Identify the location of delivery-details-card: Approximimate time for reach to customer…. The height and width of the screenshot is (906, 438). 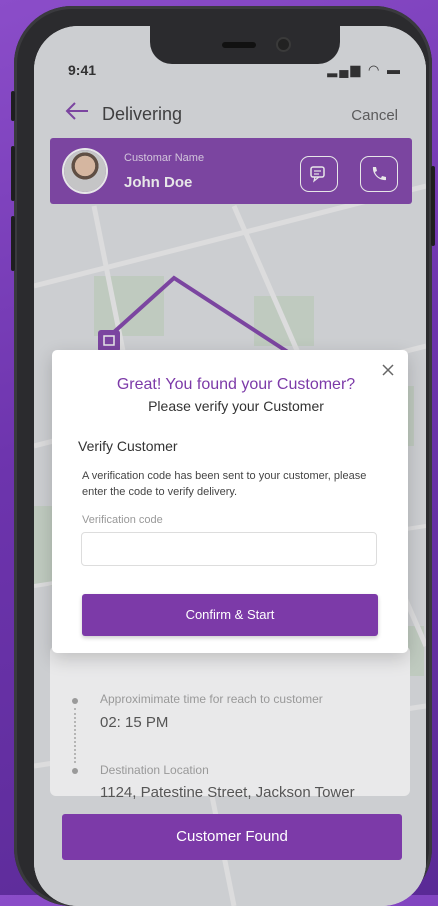
(230, 723).